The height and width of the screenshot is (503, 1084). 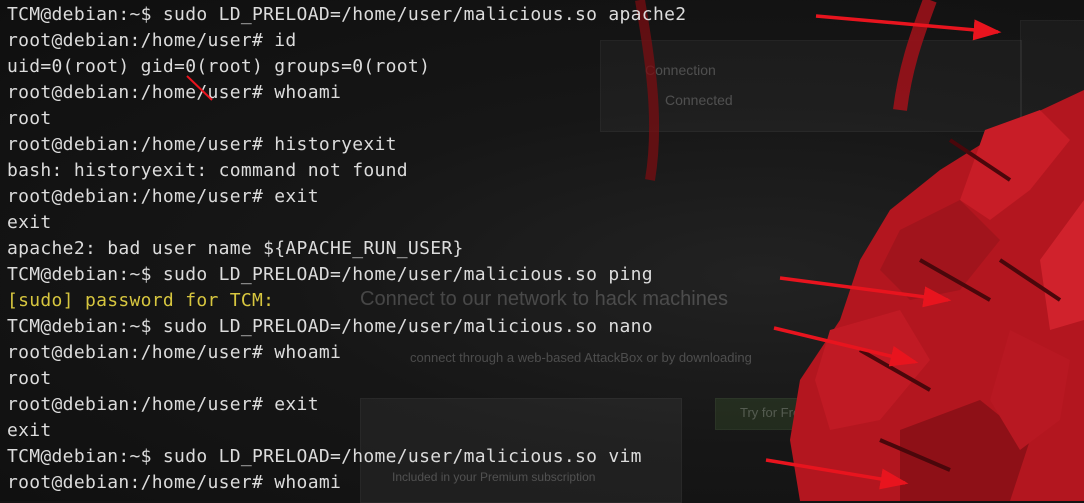 I want to click on arrow-gid, so click(x=199, y=88).